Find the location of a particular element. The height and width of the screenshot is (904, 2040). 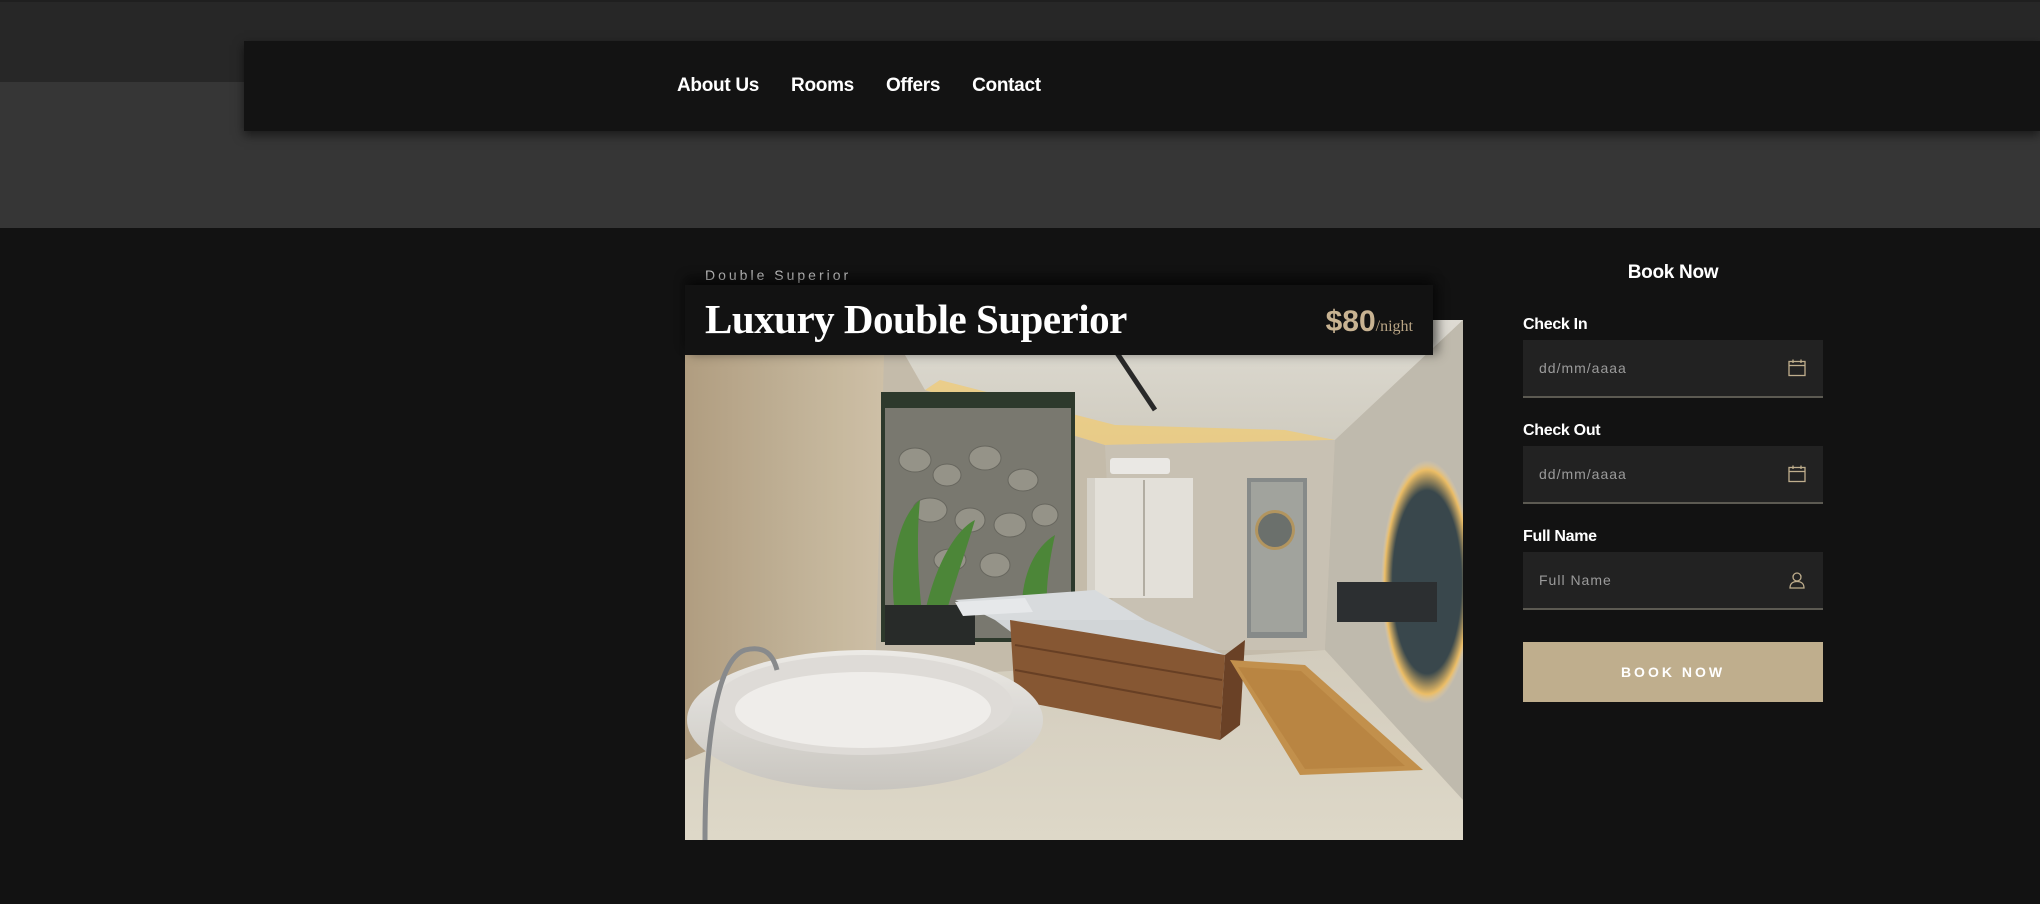

full-name-input is located at coordinates (1673, 580).